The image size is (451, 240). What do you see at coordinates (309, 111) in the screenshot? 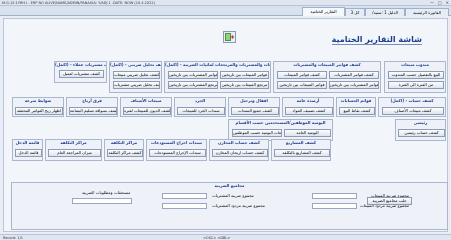
I see `item-classification-button: كشف تصنيف المواد` at bounding box center [309, 111].